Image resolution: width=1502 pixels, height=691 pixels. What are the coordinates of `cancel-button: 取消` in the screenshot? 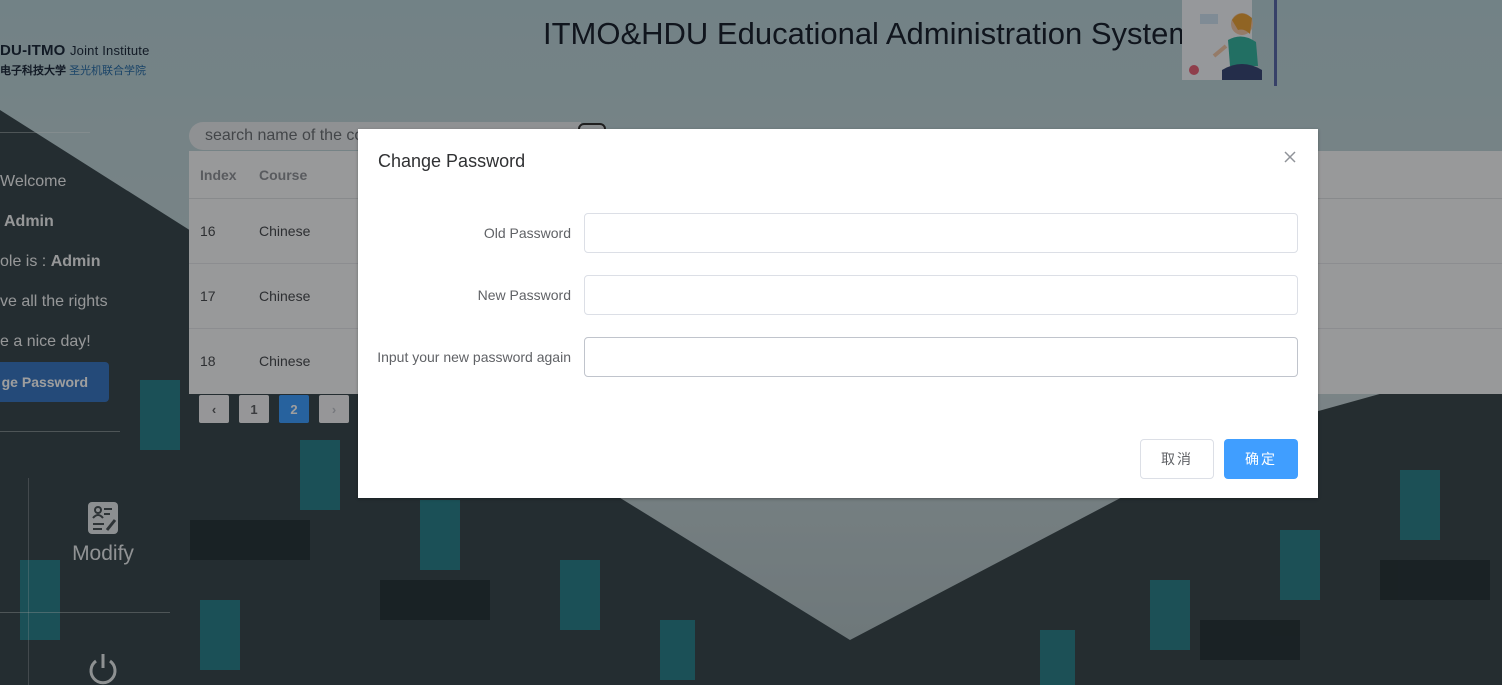 It's located at (1177, 459).